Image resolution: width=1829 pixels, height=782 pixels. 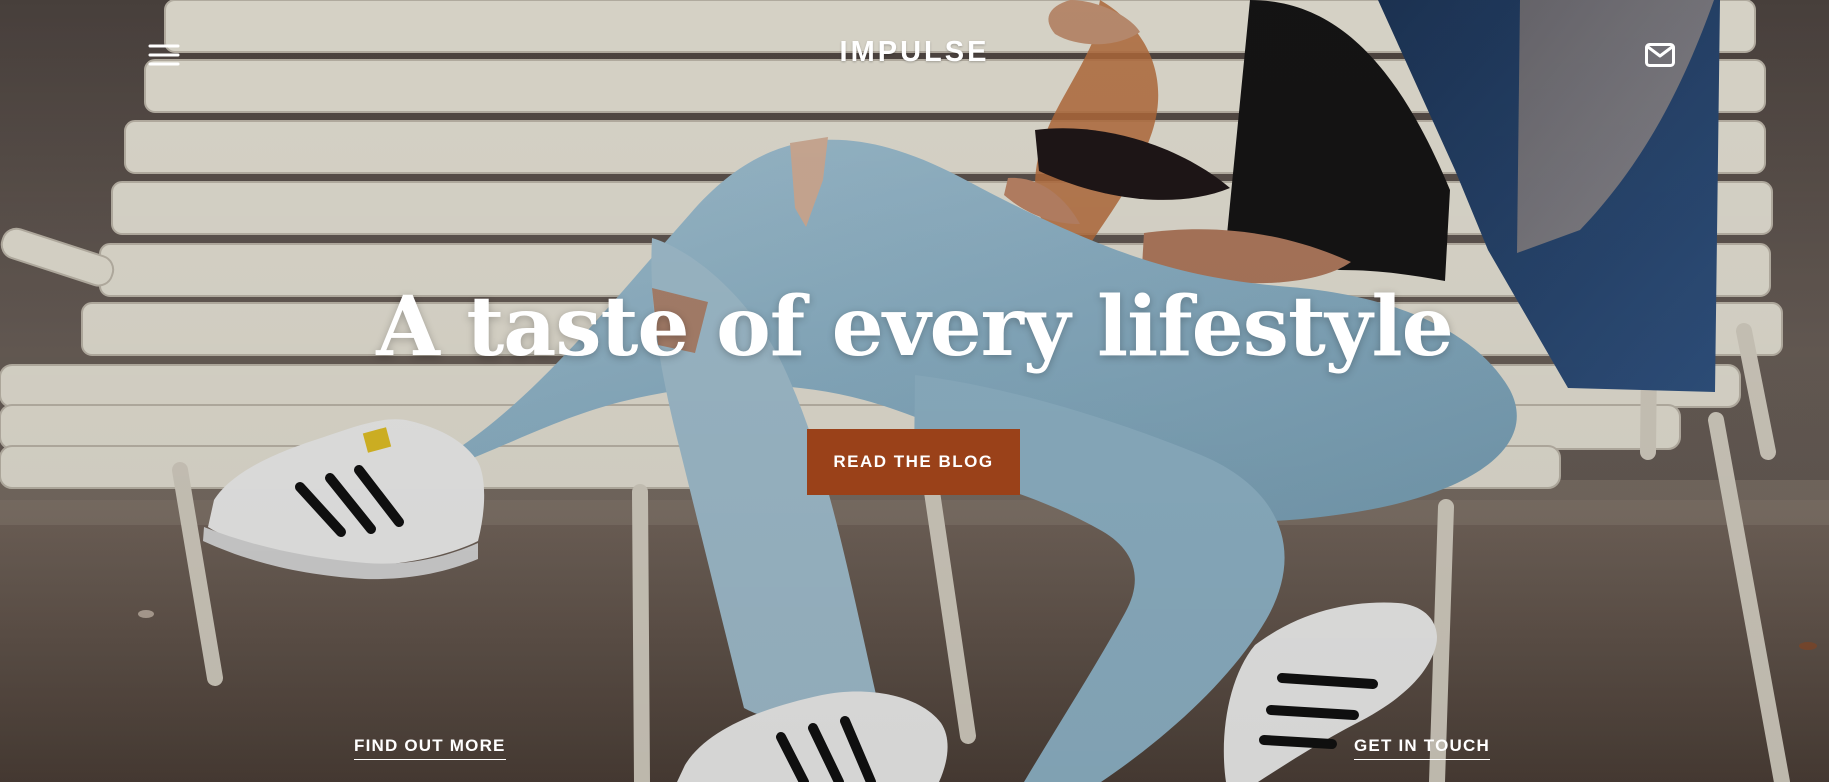 What do you see at coordinates (1660, 55) in the screenshot?
I see `mail-icon` at bounding box center [1660, 55].